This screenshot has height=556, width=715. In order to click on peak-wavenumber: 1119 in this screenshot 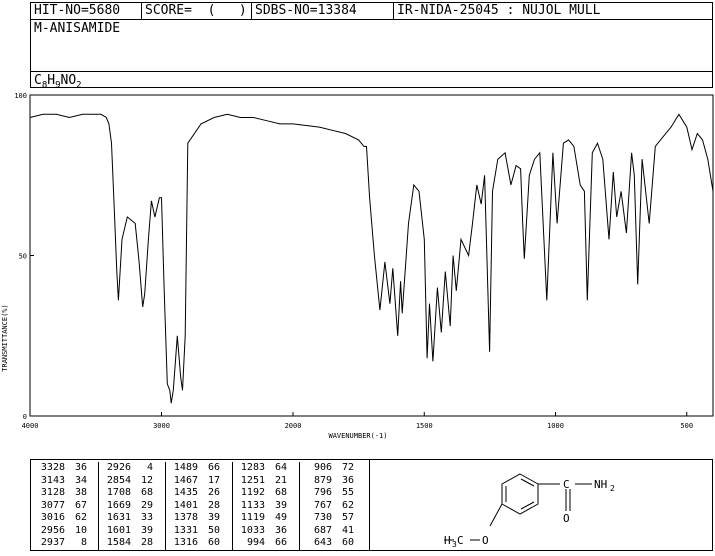, I will do `click(252, 517)`.